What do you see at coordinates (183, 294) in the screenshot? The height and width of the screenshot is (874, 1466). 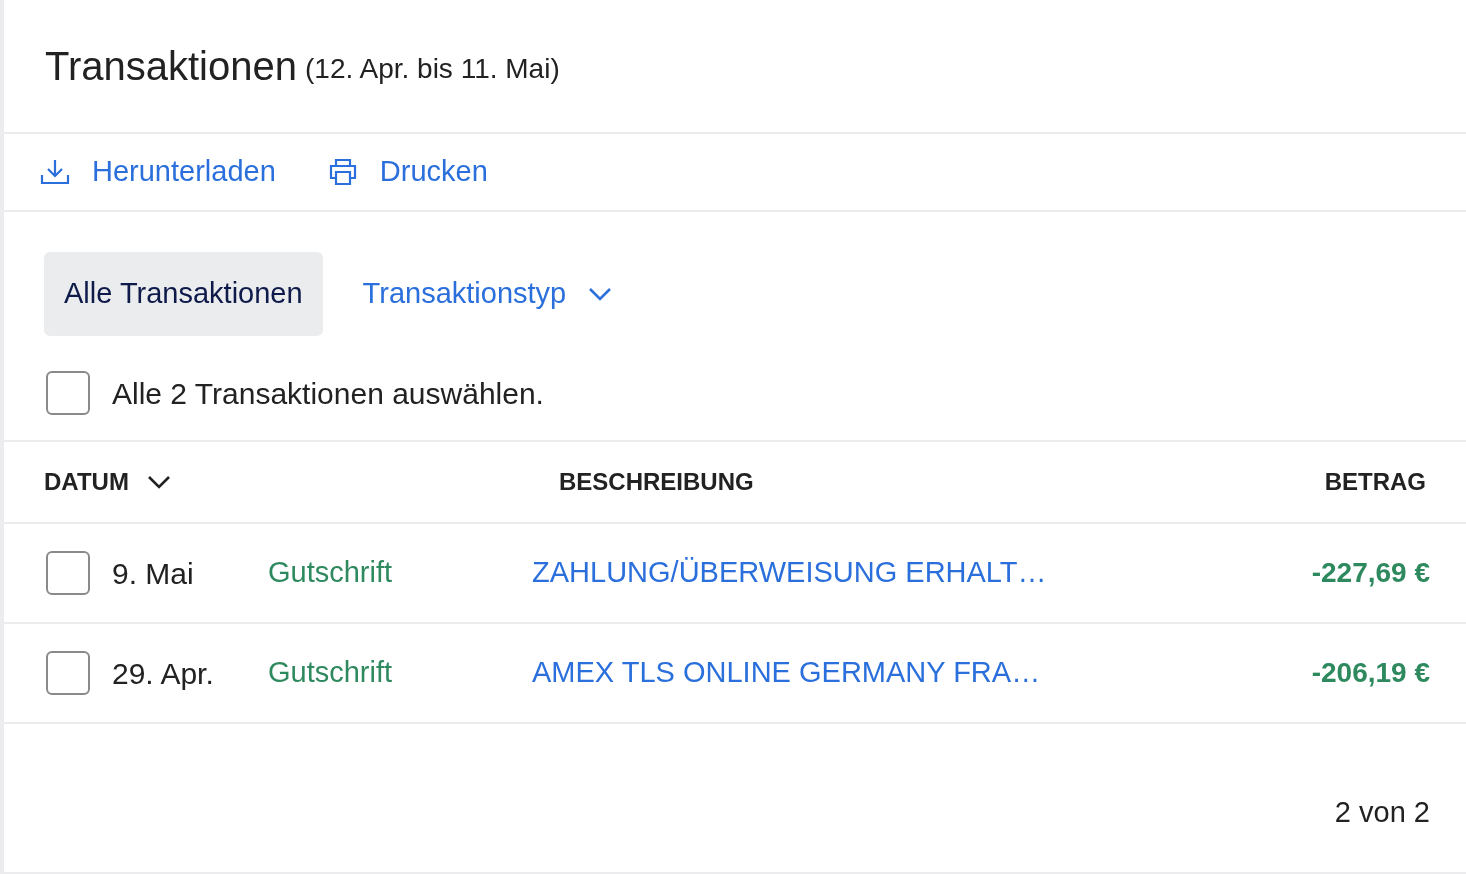 I see `filter-tab: Alle Transaktionen` at bounding box center [183, 294].